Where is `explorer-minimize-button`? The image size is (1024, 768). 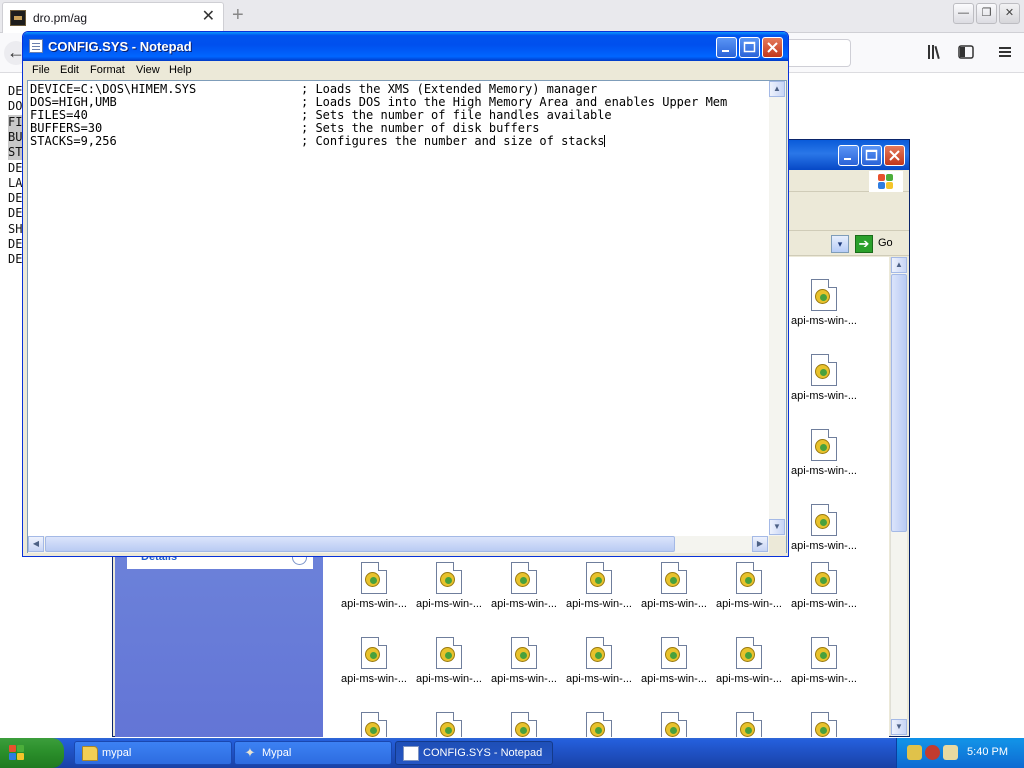
explorer-minimize-button is located at coordinates (848, 155).